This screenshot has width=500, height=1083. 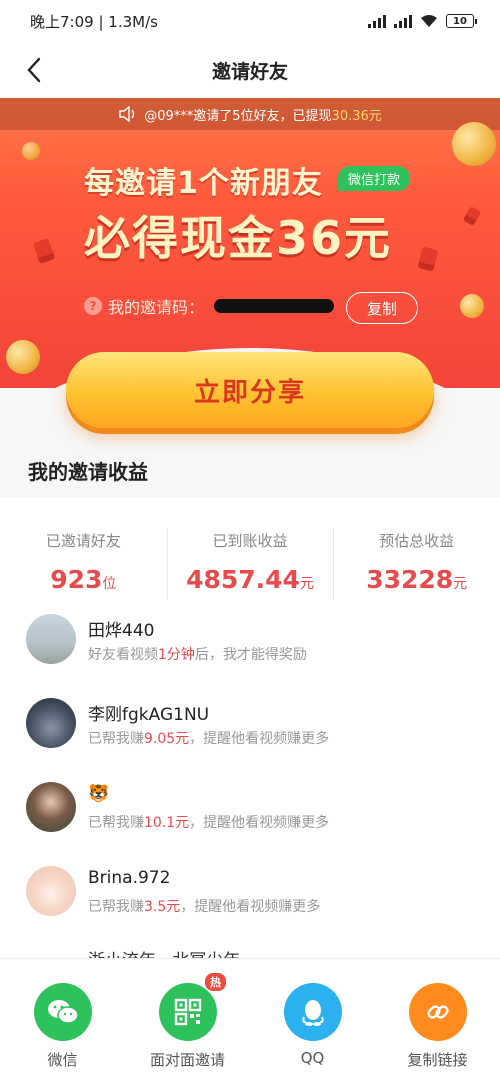 I want to click on invite-code-redacted, so click(x=274, y=306).